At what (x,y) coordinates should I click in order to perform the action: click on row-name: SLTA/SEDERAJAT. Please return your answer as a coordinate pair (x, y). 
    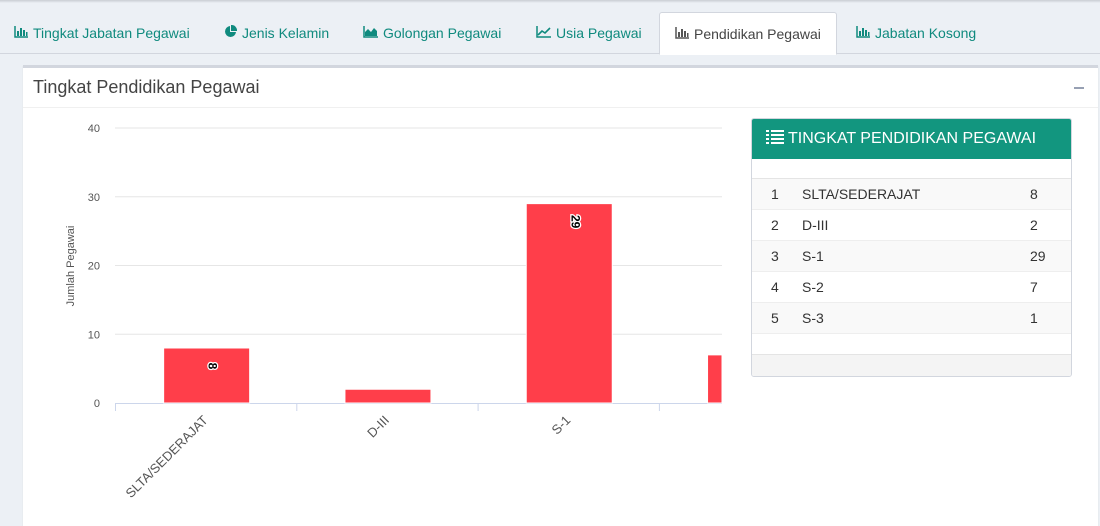
    Looking at the image, I should click on (861, 194).